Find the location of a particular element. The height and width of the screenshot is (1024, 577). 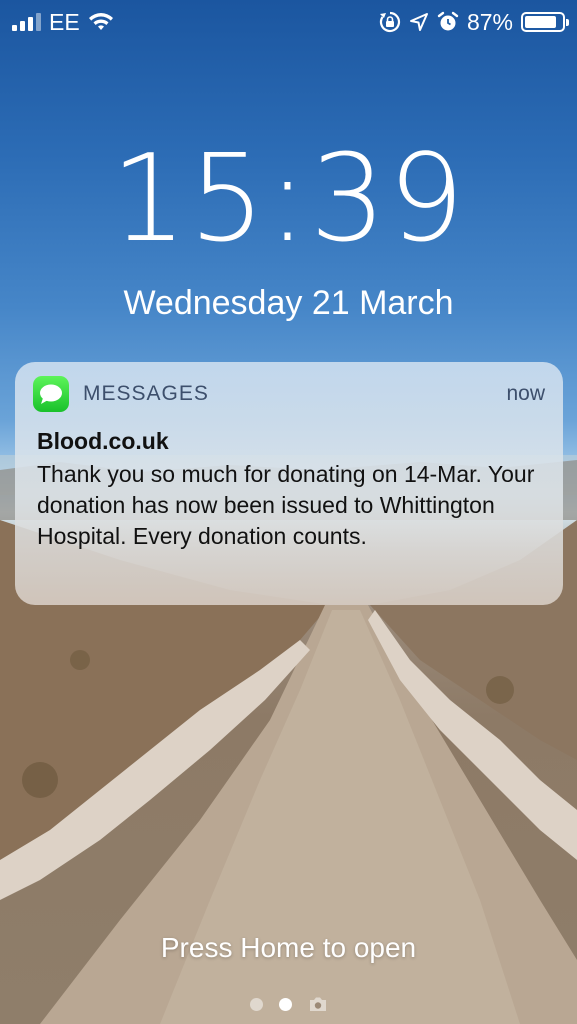

rotation-lock-icon is located at coordinates (390, 22).